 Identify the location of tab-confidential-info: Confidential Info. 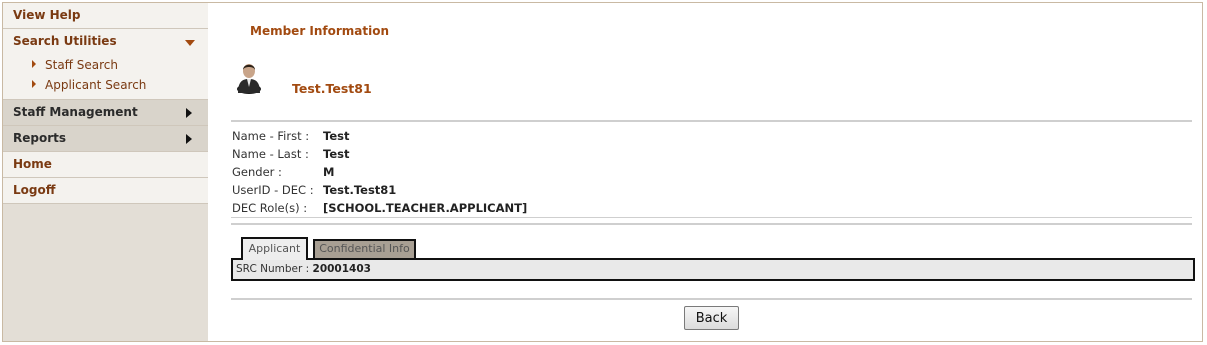
(364, 248).